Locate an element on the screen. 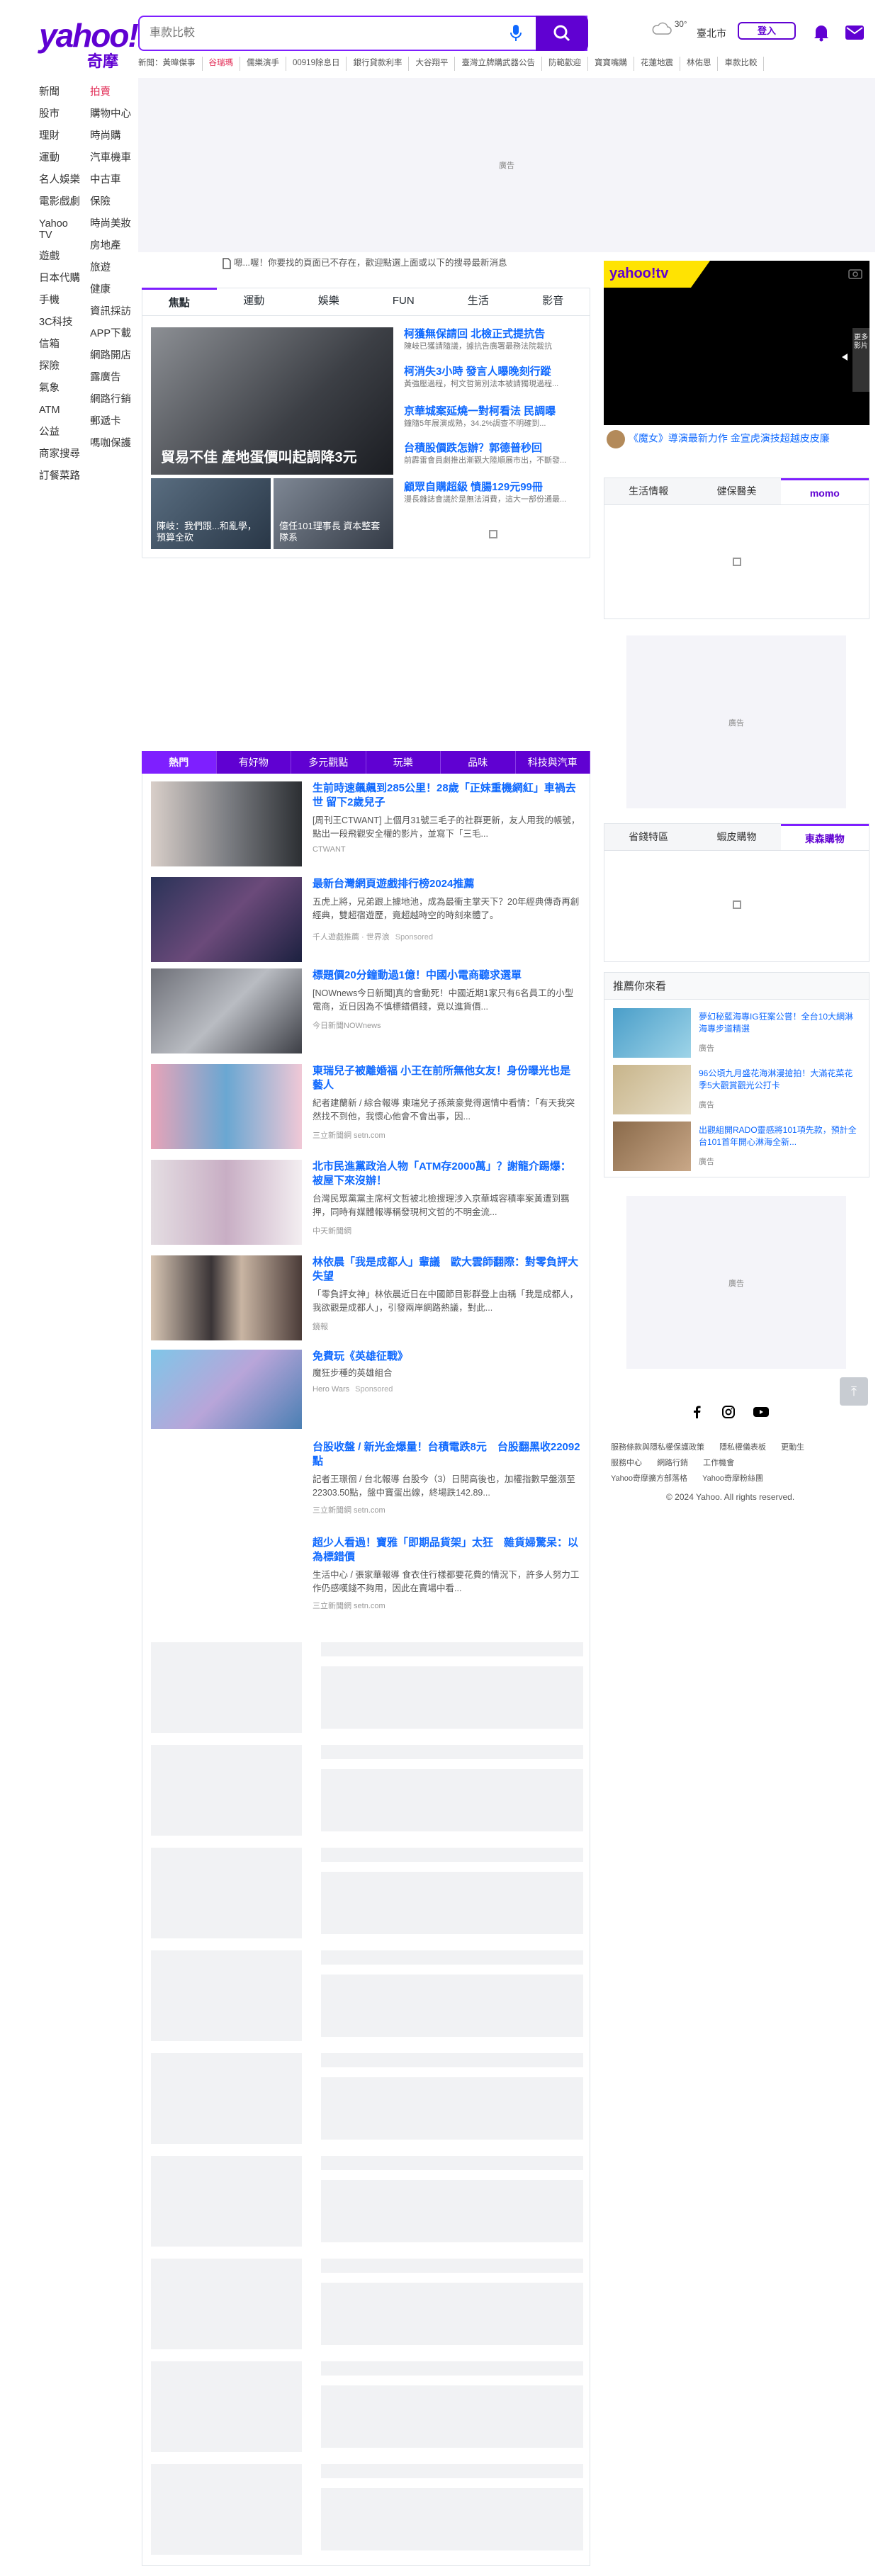  nav-item: 股市 is located at coordinates (60, 114).